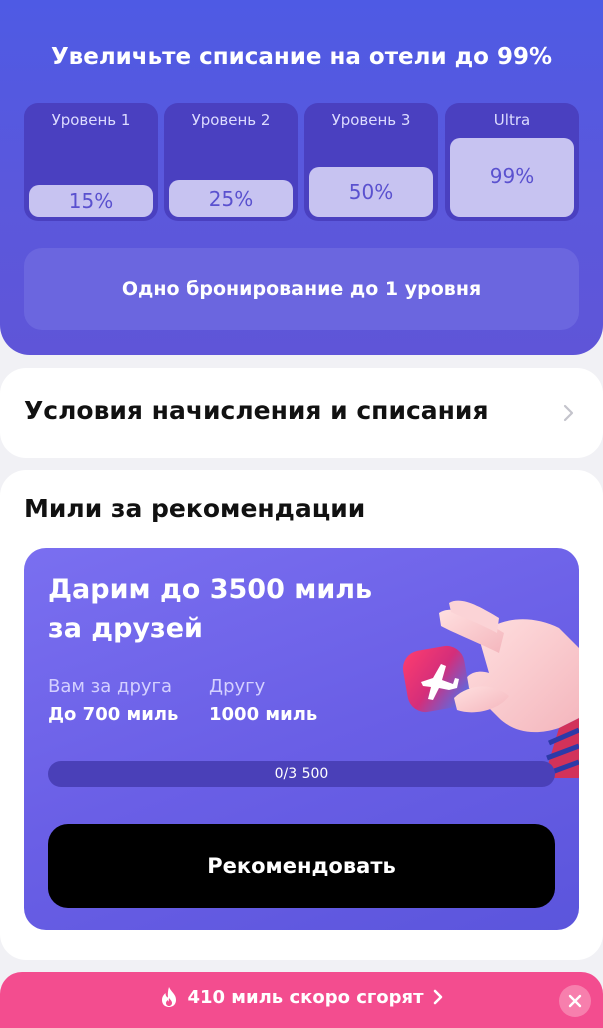 The height and width of the screenshot is (1028, 603). What do you see at coordinates (231, 198) in the screenshot?
I see `level-value: 25%` at bounding box center [231, 198].